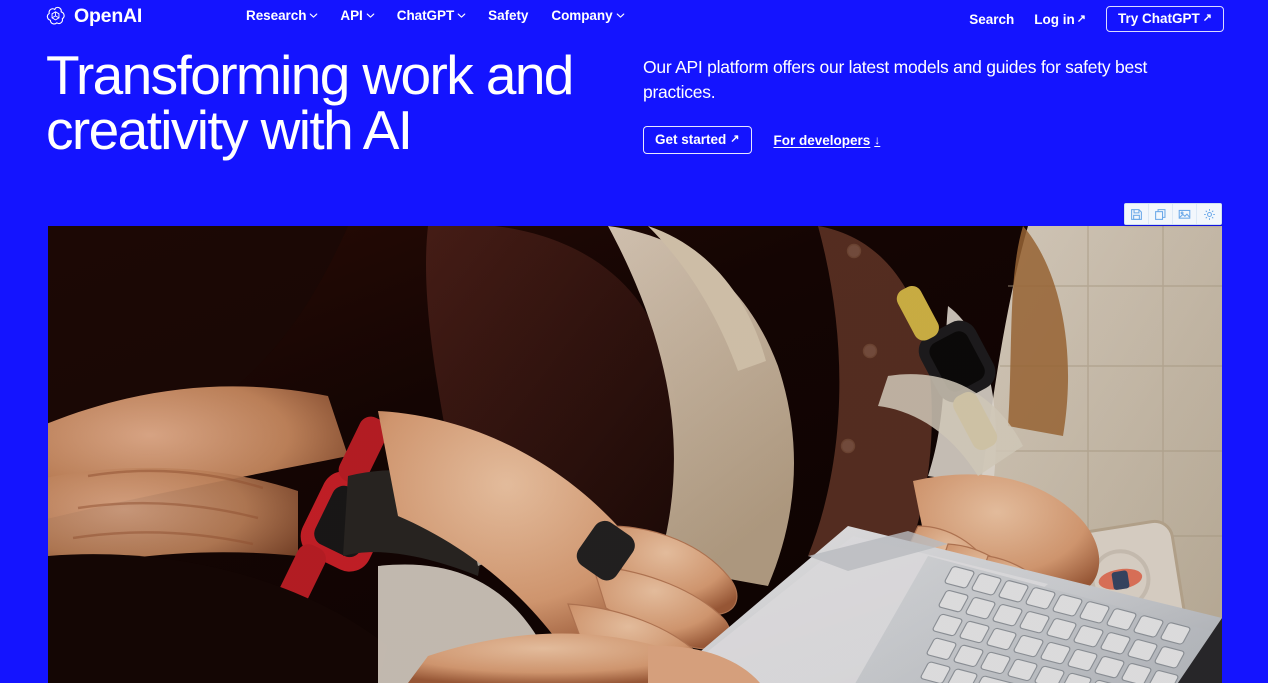 The image size is (1268, 683). I want to click on nav-item-chatgpt: ChatGPT, so click(431, 15).